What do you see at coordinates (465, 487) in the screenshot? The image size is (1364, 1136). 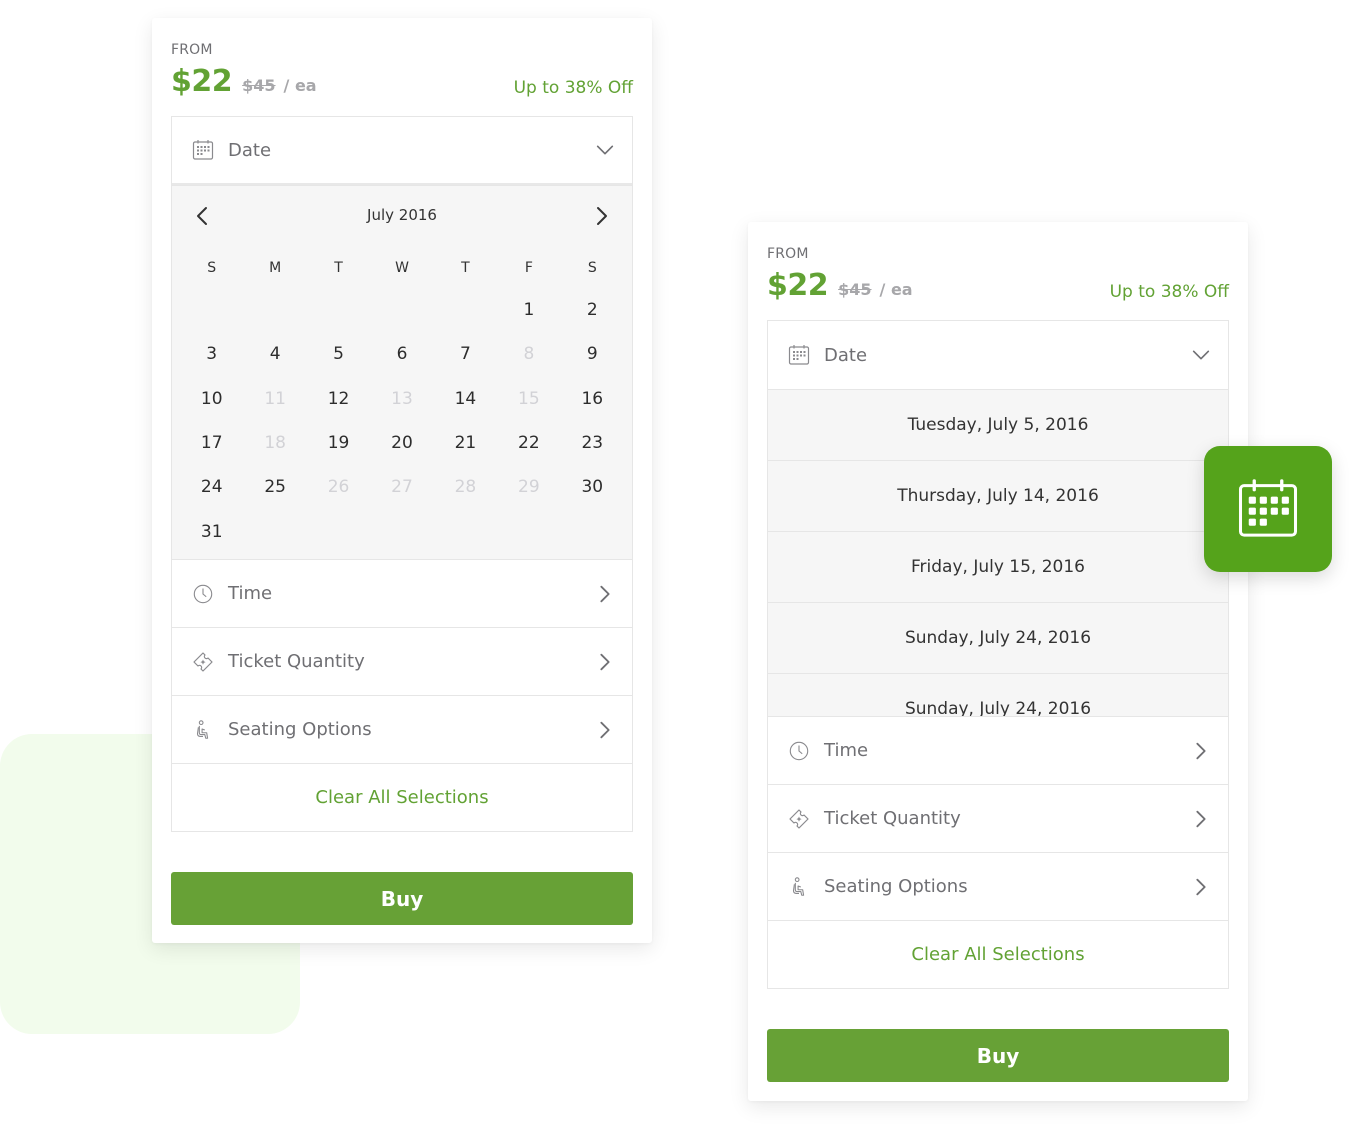 I see `calendar-day-disabled: 28` at bounding box center [465, 487].